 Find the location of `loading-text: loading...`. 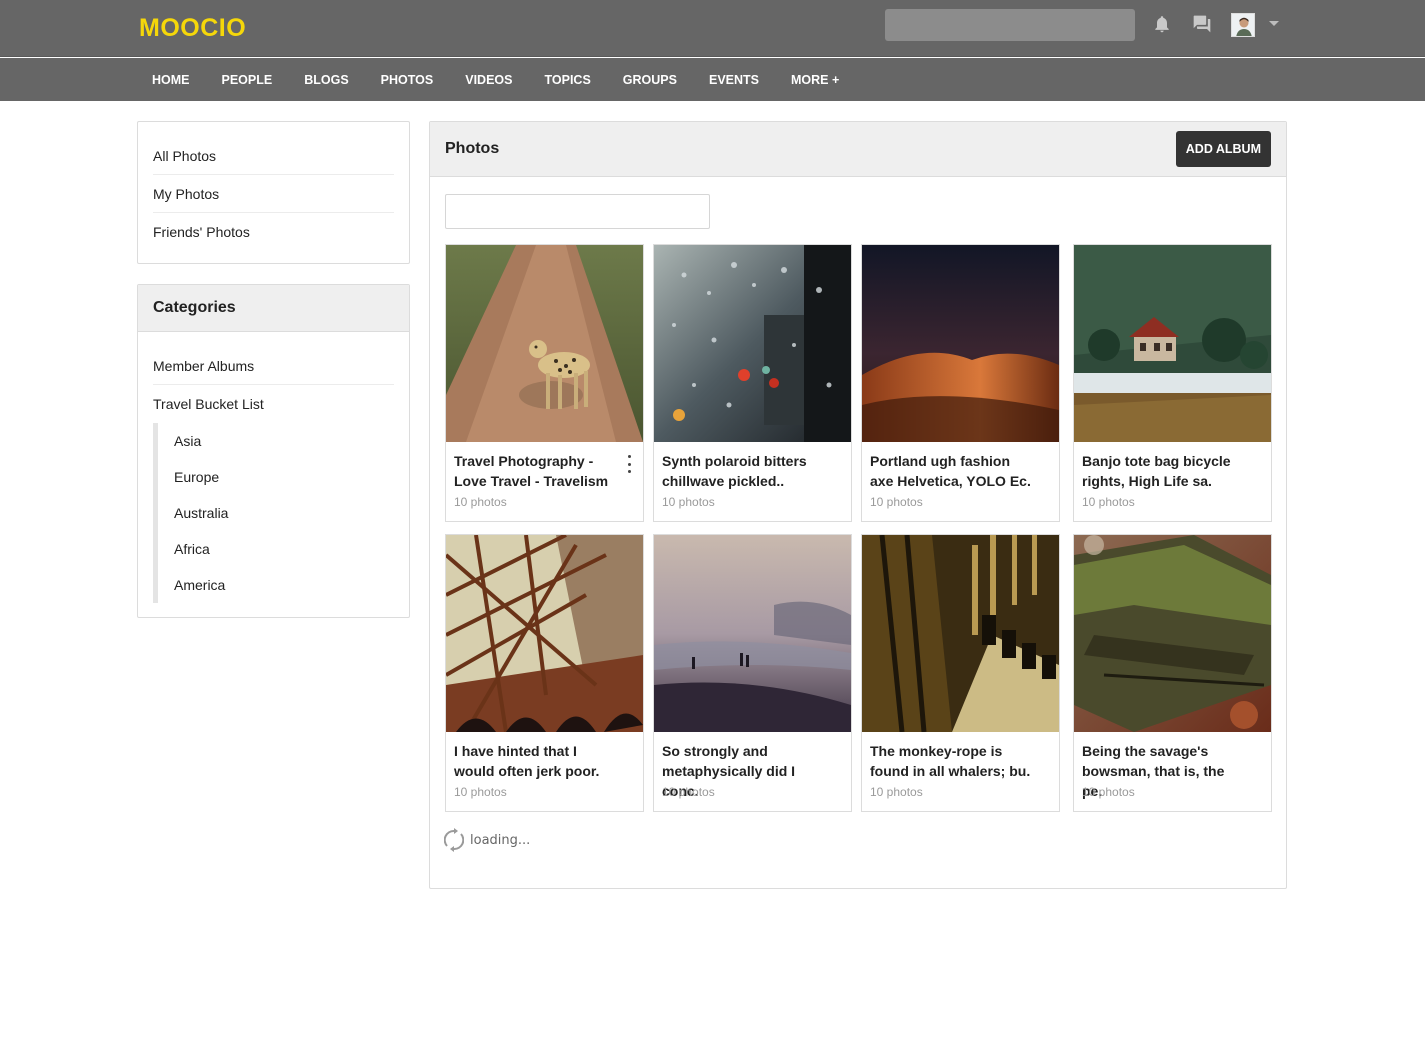

loading-text: loading... is located at coordinates (500, 840).